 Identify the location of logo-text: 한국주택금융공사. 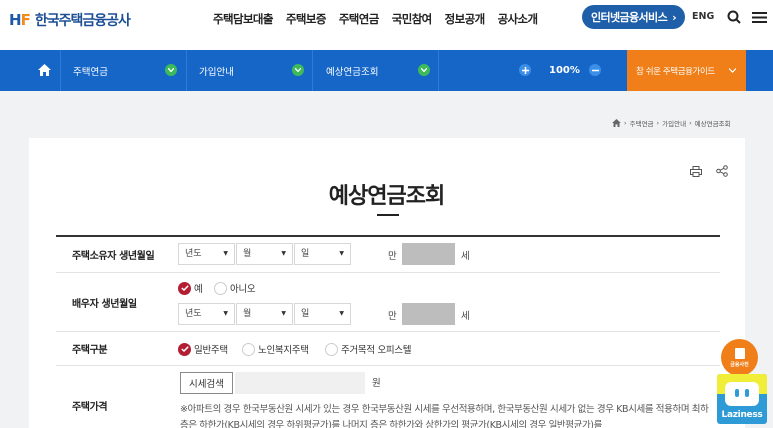
(82, 21).